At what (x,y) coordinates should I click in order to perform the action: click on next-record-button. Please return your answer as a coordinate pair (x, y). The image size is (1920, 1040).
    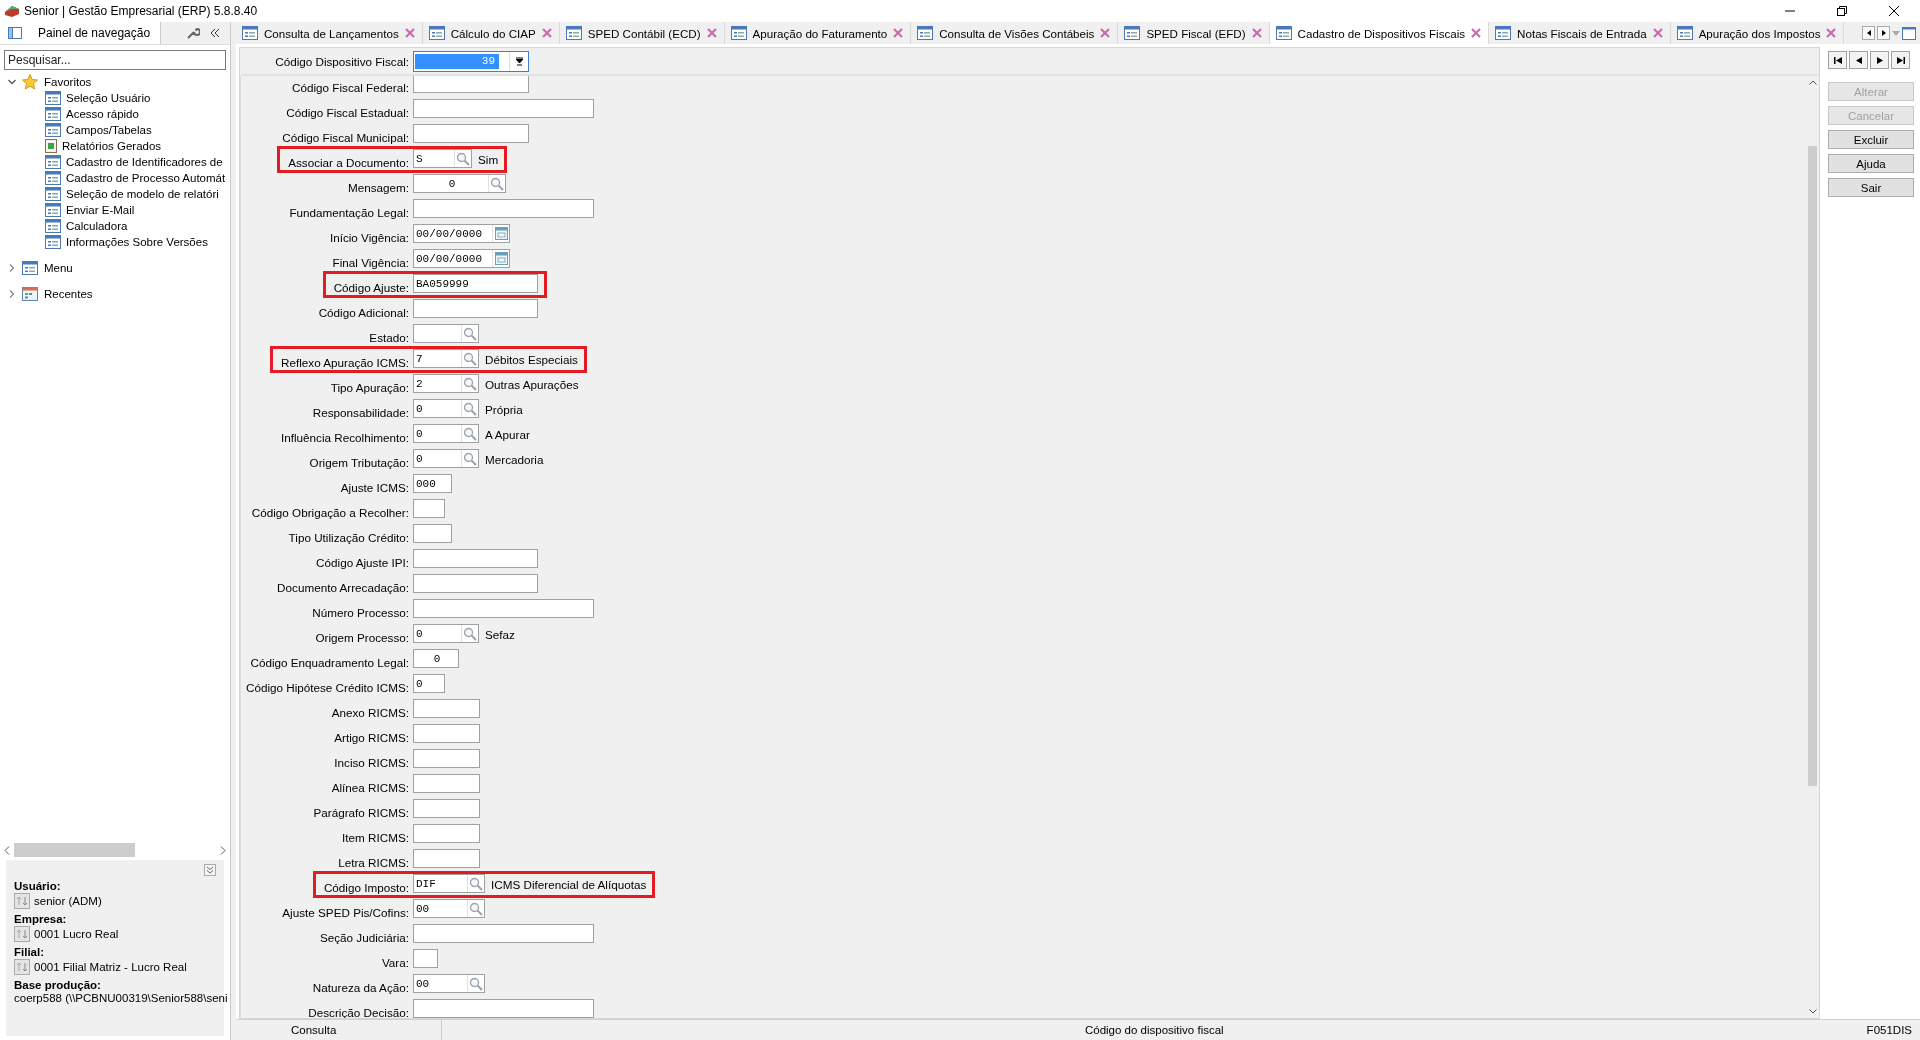
    Looking at the image, I should click on (1879, 60).